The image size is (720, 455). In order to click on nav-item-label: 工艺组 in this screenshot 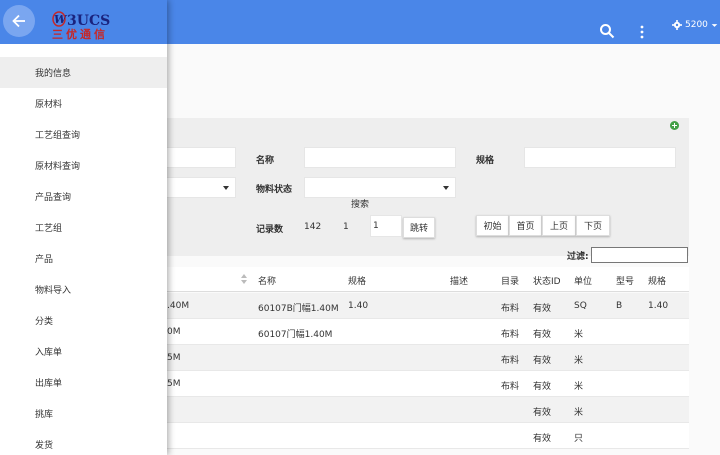, I will do `click(49, 229)`.